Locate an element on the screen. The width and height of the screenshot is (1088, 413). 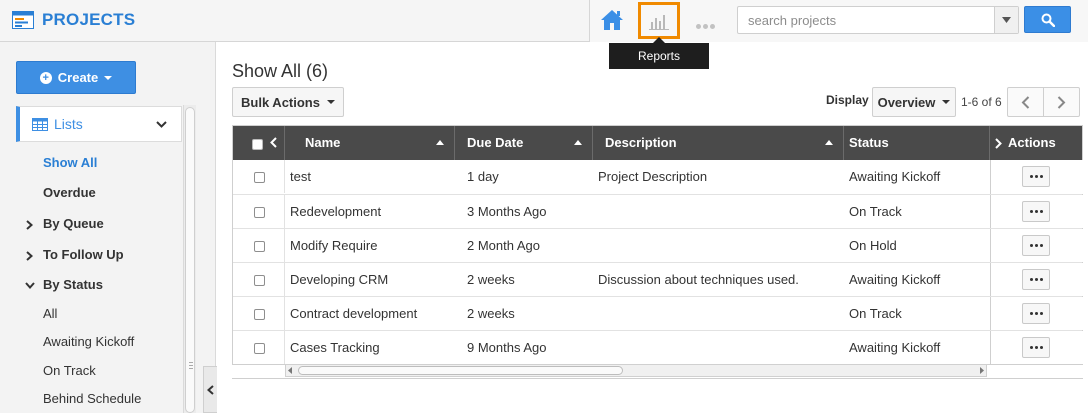
page-title: Show All (6) is located at coordinates (280, 71).